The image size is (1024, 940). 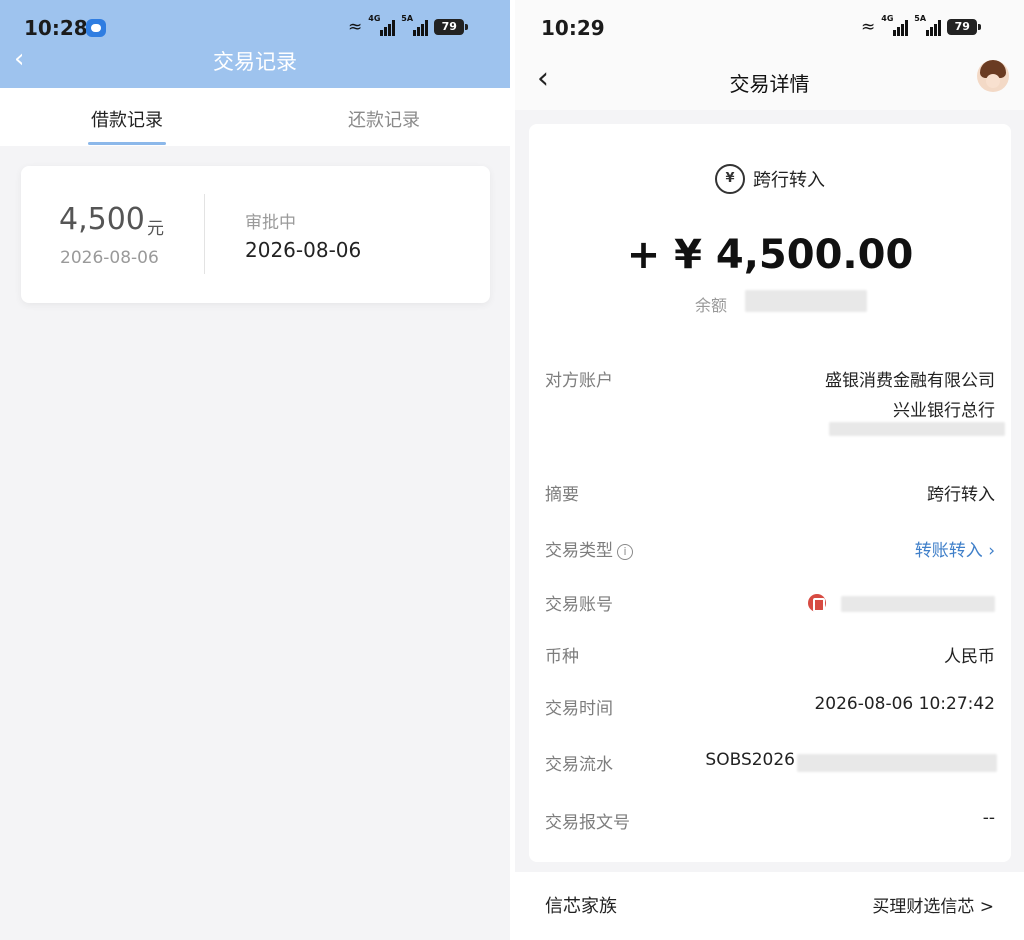 What do you see at coordinates (255, 44) in the screenshot?
I see `top-header: 10:28 ≈ 4G 5A 79 ‹ 交易记录` at bounding box center [255, 44].